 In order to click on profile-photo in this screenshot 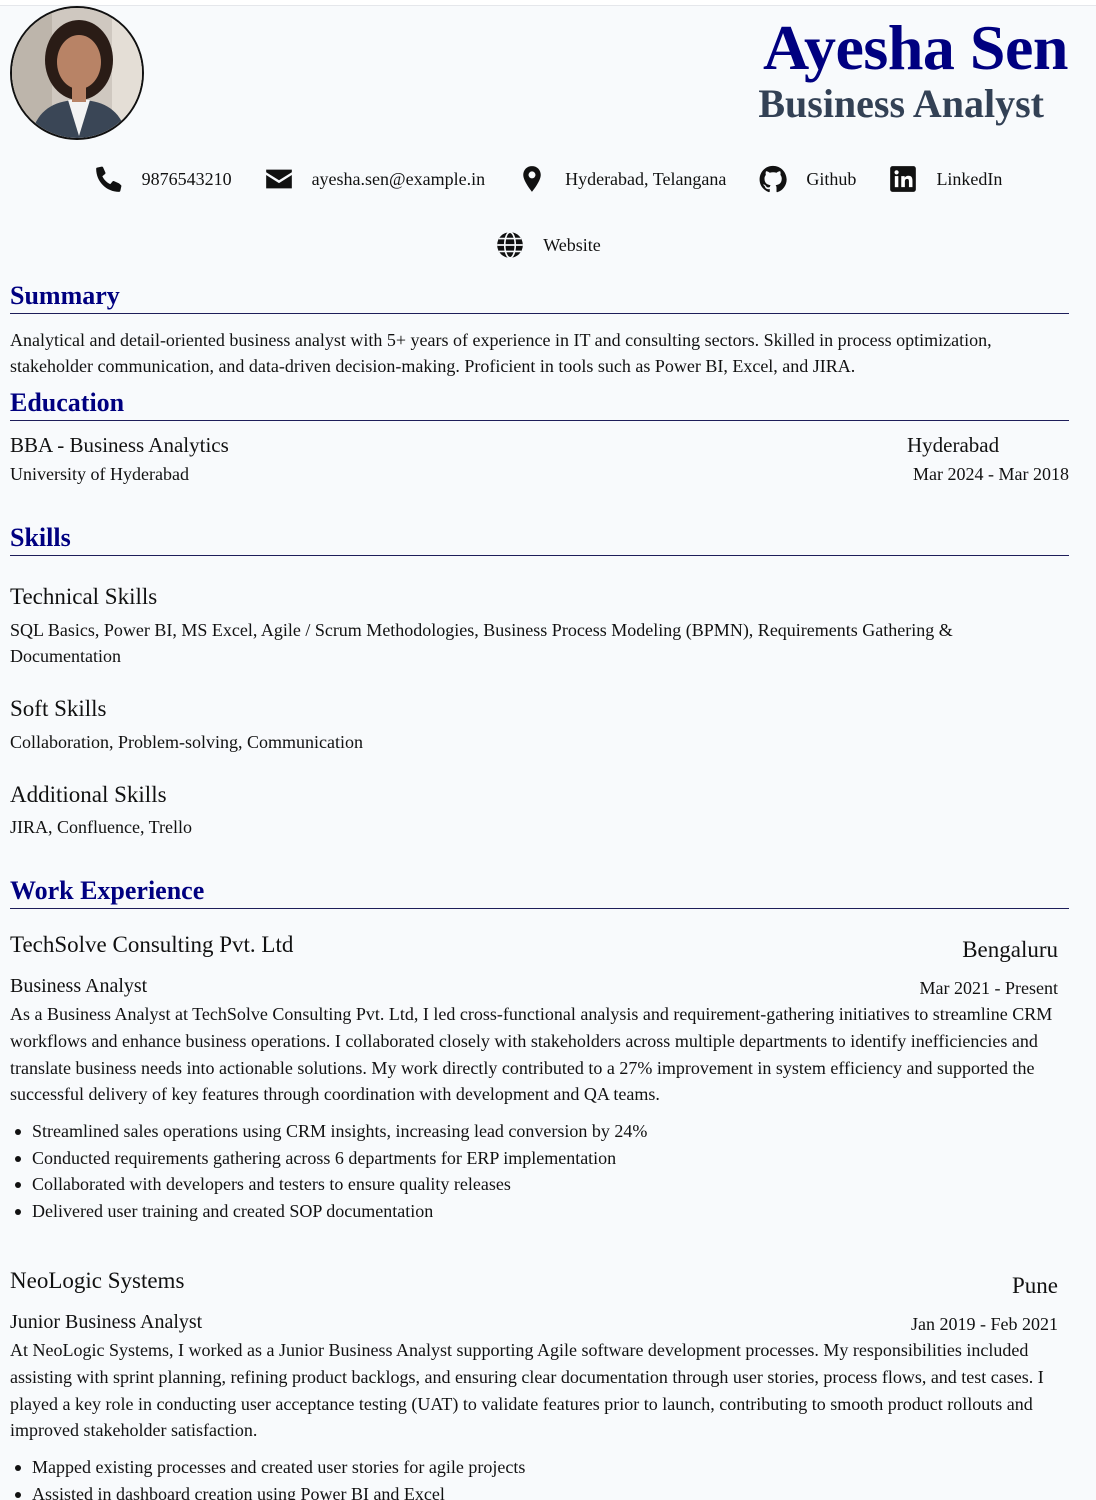, I will do `click(77, 73)`.